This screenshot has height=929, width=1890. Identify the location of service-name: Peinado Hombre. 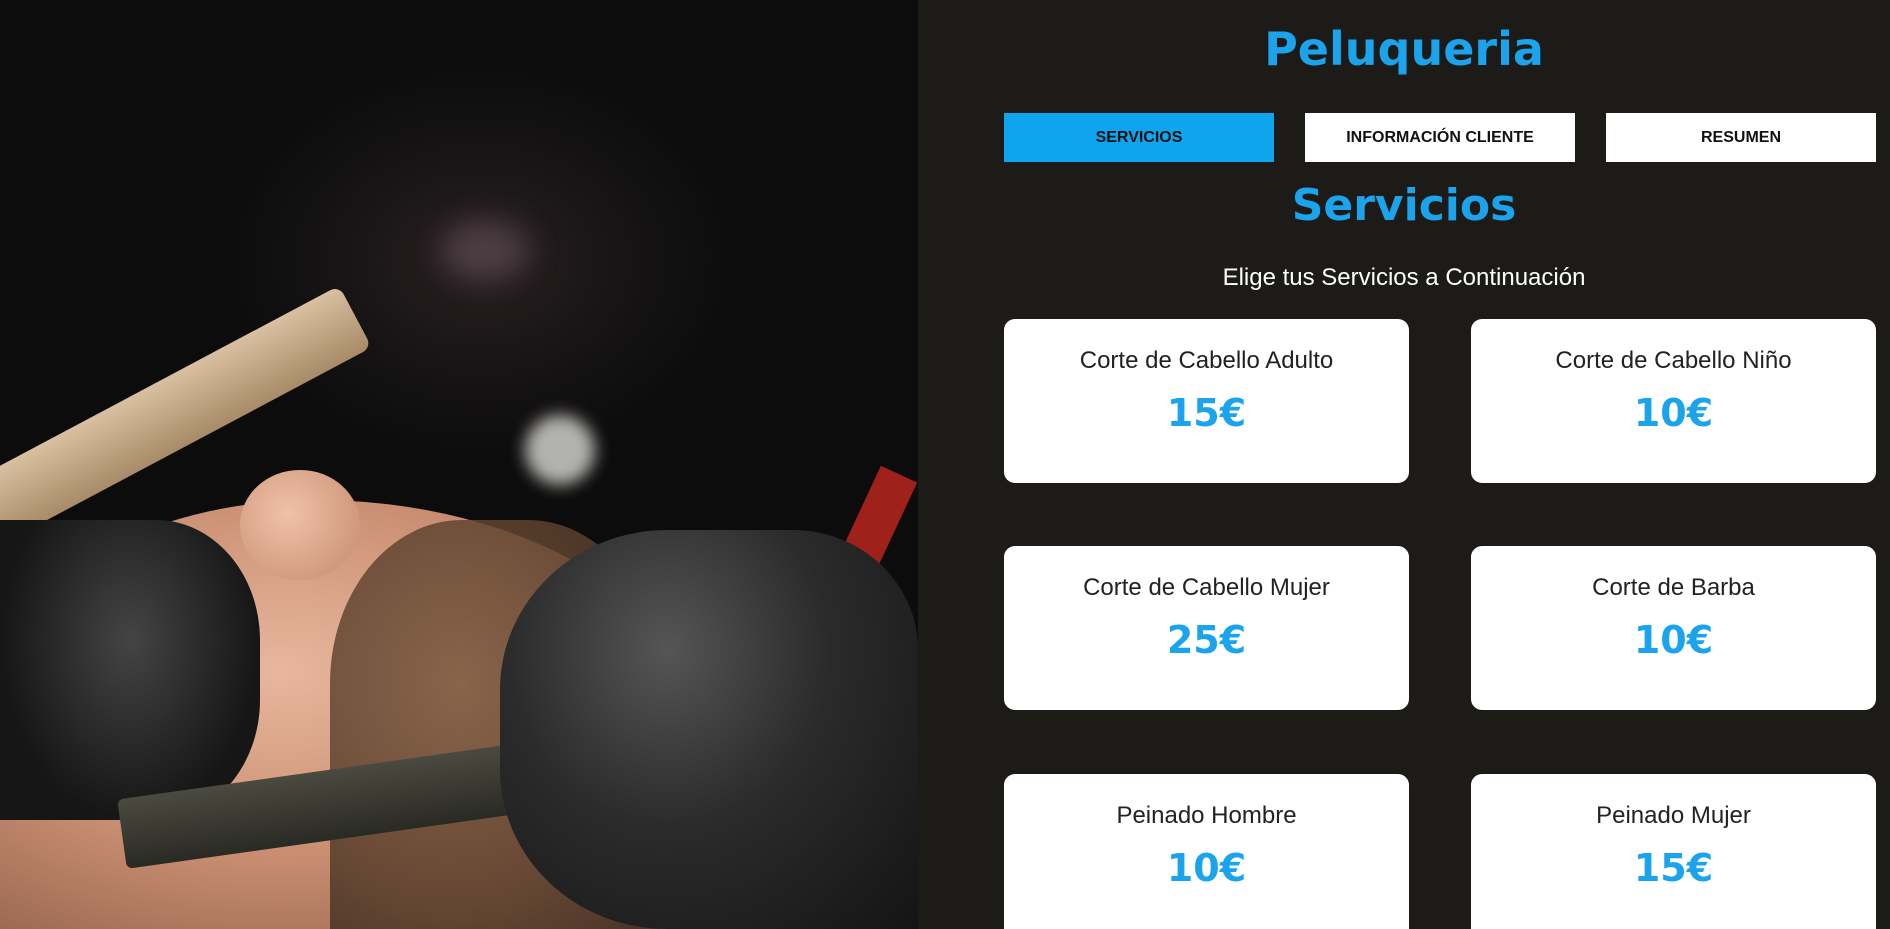
(1206, 815).